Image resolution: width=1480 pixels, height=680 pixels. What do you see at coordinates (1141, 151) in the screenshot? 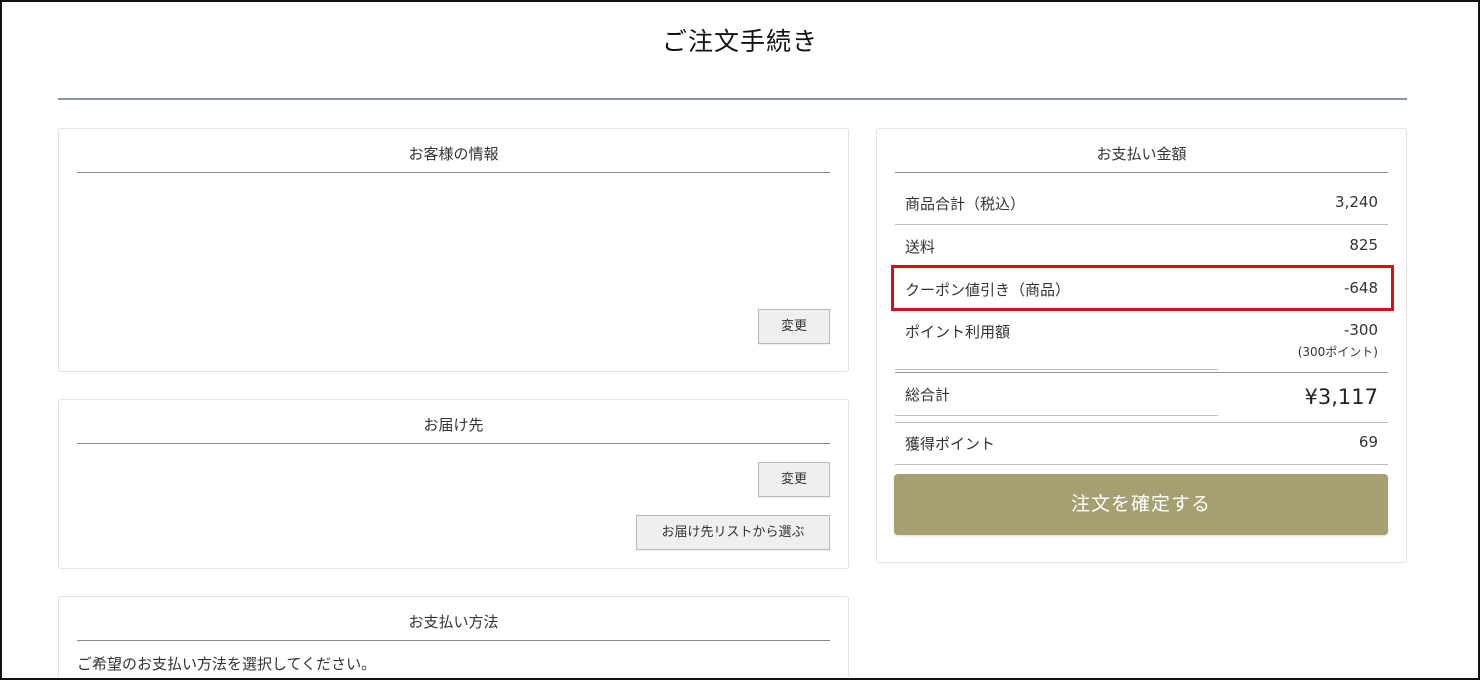
I see `payment-amount-heading: お支払い金額` at bounding box center [1141, 151].